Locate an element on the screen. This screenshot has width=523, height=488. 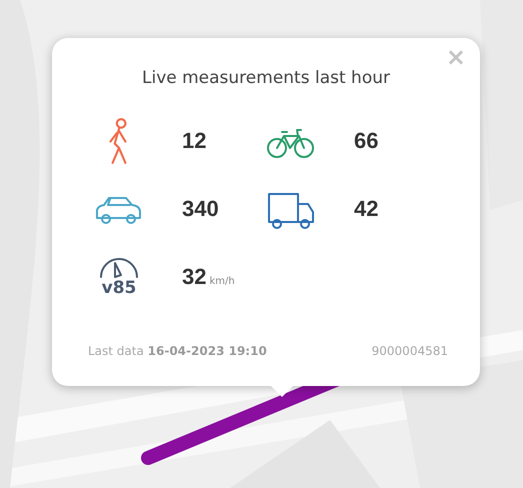
close-button: × is located at coordinates (456, 57).